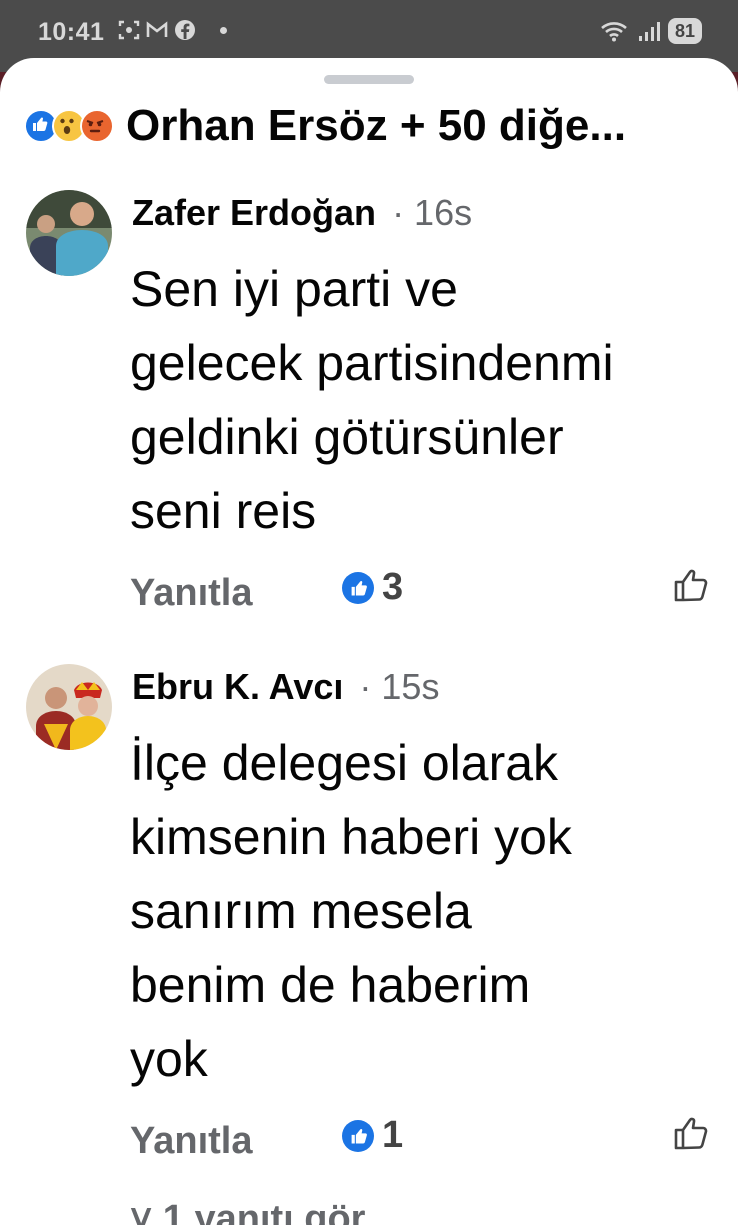  I want to click on status-notification-icons, so click(172, 30).